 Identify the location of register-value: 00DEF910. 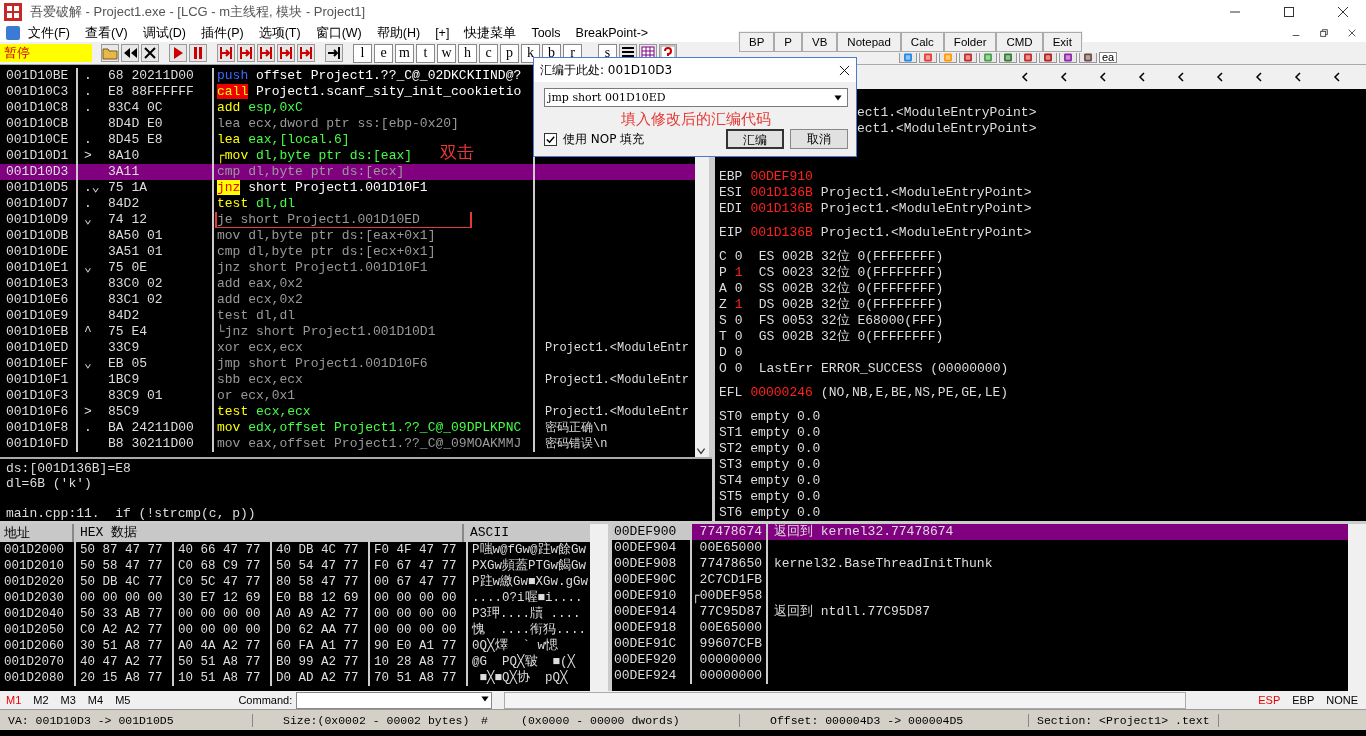
(781, 177).